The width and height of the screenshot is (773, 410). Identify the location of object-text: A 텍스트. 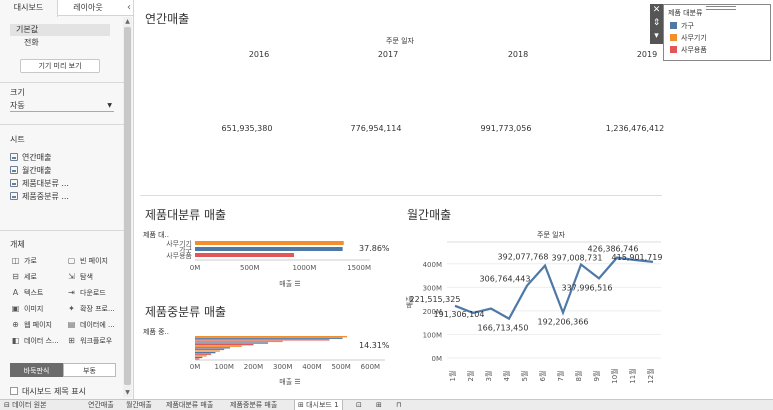
(27, 292).